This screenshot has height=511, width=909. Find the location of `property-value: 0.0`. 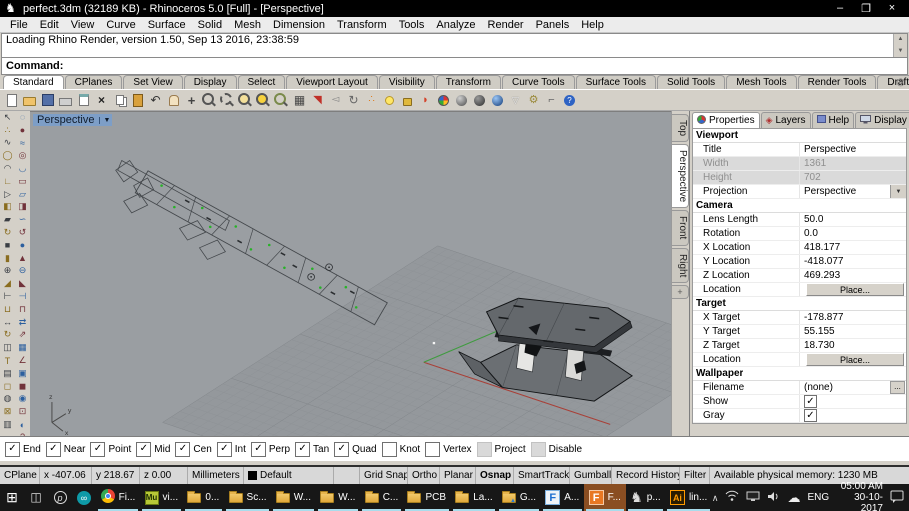

property-value: 0.0 is located at coordinates (852, 233).